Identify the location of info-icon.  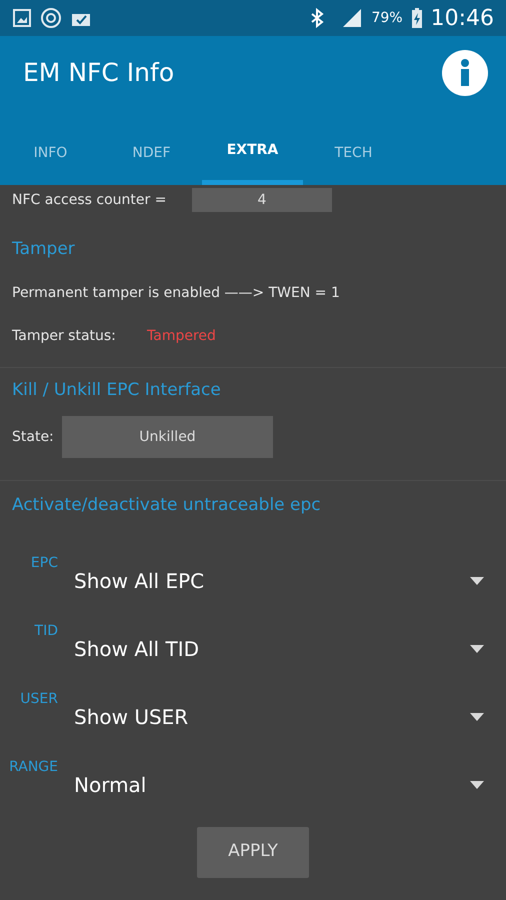
(465, 73).